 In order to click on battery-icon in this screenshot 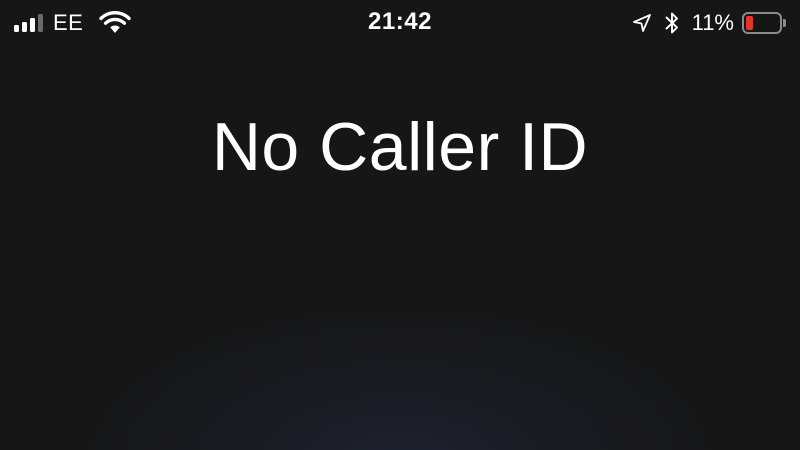, I will do `click(764, 23)`.